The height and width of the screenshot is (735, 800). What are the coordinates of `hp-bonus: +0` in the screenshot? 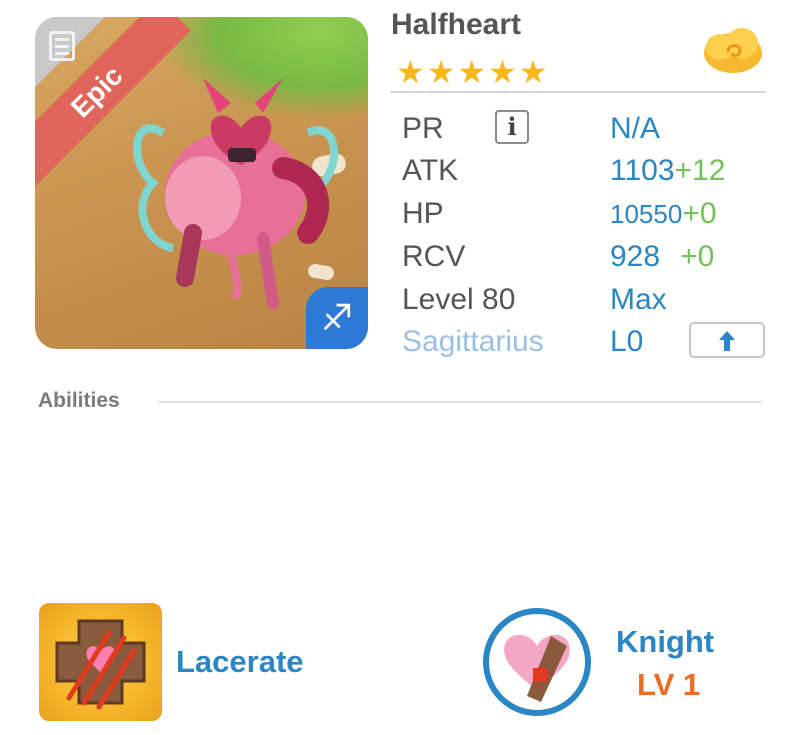 It's located at (699, 213).